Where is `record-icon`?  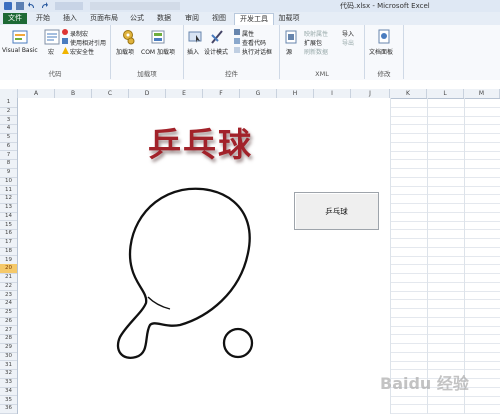
record-icon is located at coordinates (65, 32).